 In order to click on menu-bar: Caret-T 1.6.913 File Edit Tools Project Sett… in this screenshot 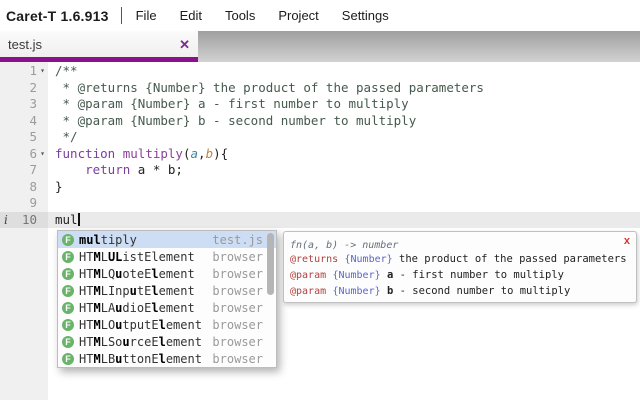, I will do `click(320, 15)`.